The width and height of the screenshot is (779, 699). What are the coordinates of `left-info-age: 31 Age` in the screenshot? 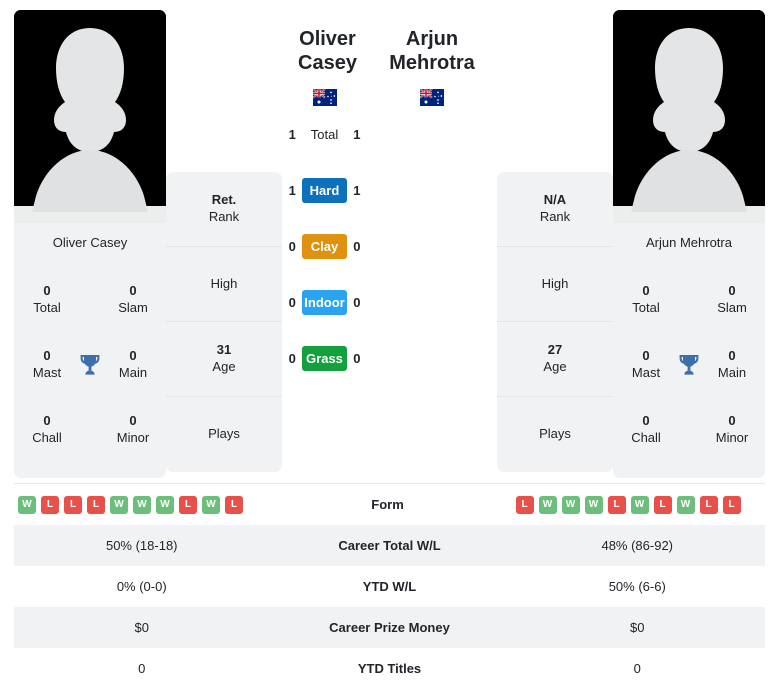 It's located at (224, 359).